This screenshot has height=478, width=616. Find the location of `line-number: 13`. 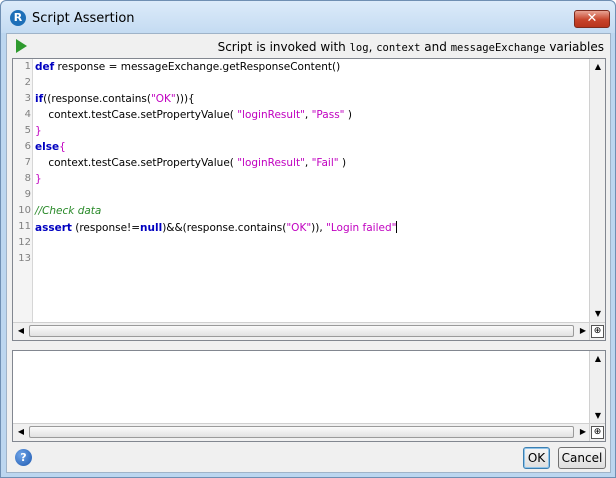

line-number: 13 is located at coordinates (24, 258).